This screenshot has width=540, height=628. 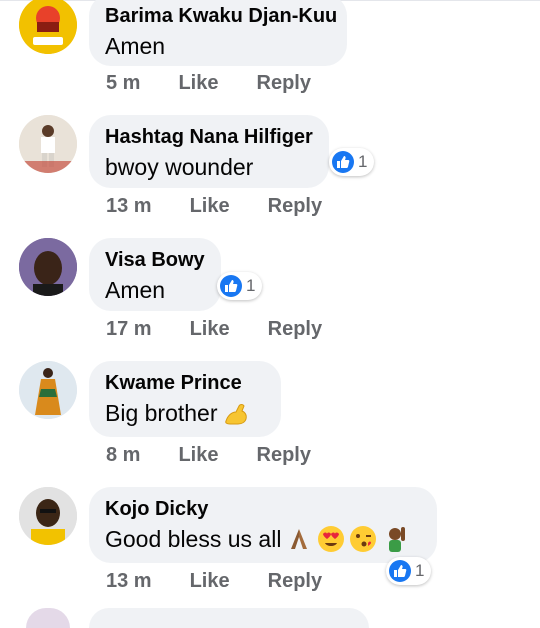 What do you see at coordinates (185, 413) in the screenshot?
I see `comment-text: Big brother` at bounding box center [185, 413].